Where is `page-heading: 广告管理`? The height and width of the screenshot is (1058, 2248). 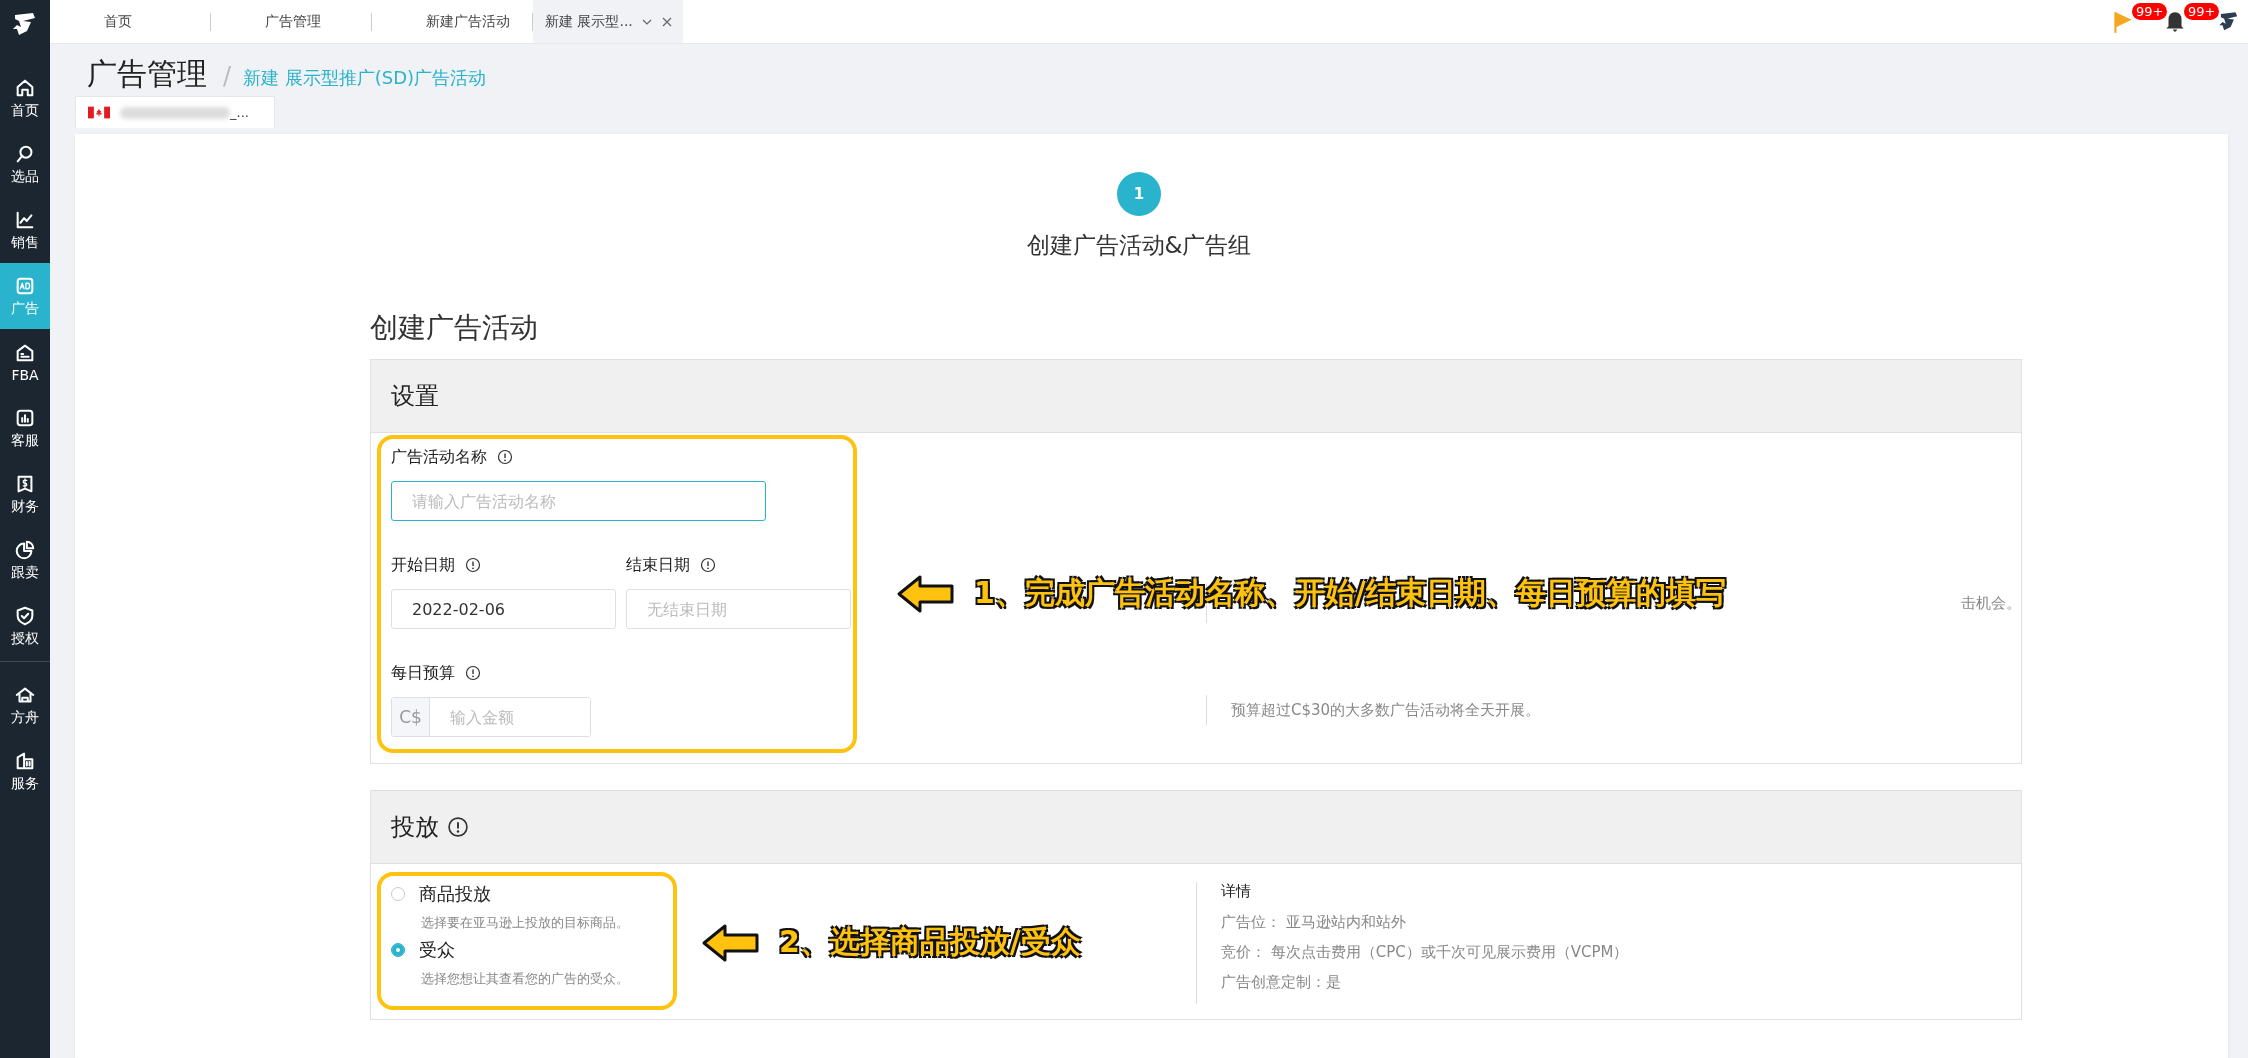 page-heading: 广告管理 is located at coordinates (147, 74).